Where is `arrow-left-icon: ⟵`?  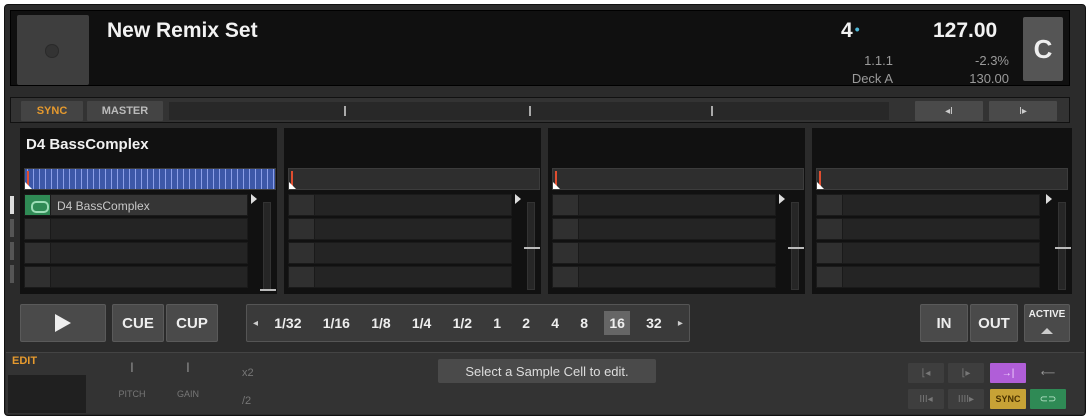 arrow-left-icon: ⟵ is located at coordinates (1048, 373).